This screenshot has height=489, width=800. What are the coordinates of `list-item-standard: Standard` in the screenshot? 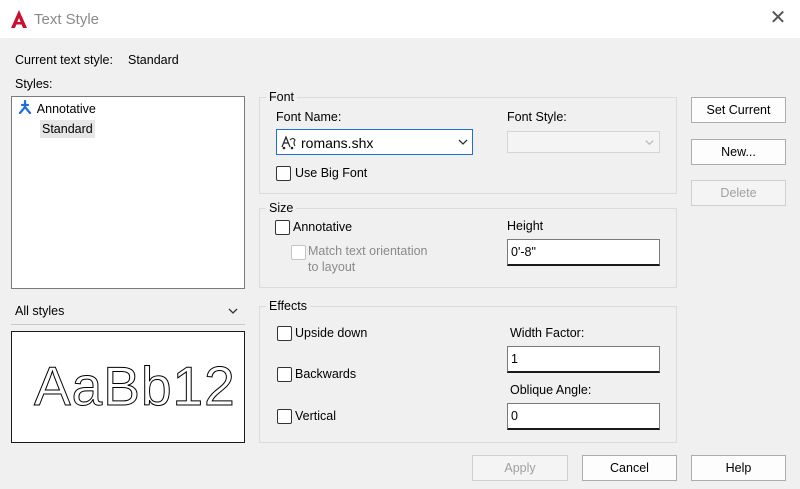 It's located at (54, 129).